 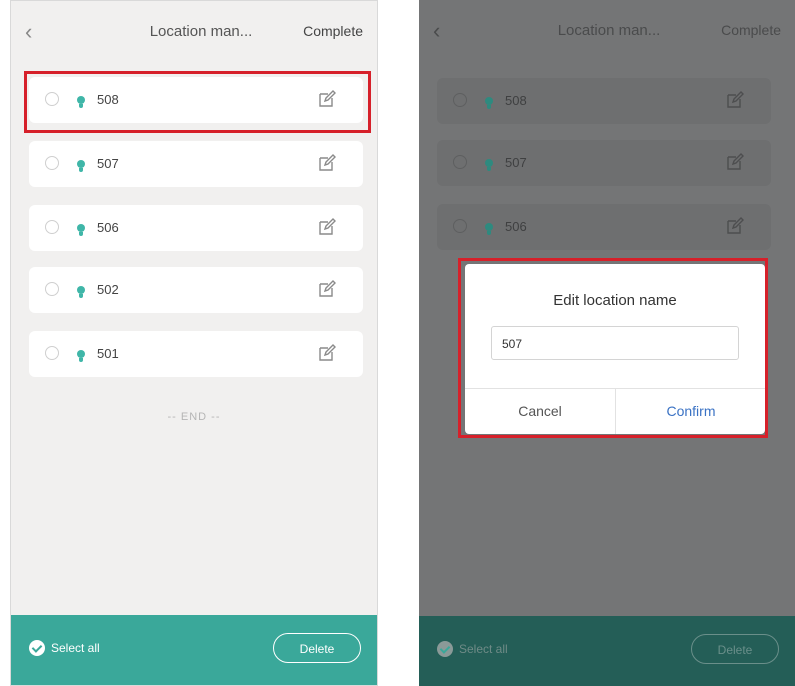 What do you see at coordinates (196, 354) in the screenshot?
I see `location-row: 501` at bounding box center [196, 354].